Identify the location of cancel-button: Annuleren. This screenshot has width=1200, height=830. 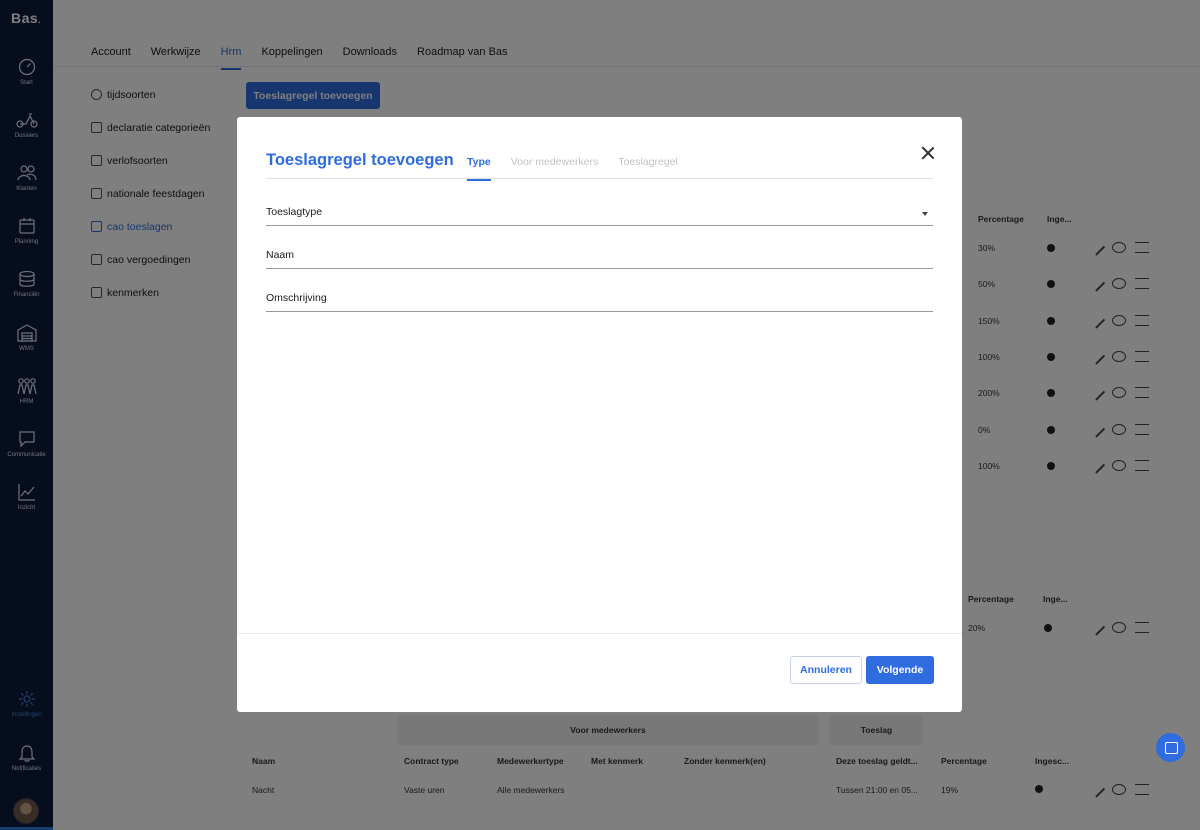
(826, 670).